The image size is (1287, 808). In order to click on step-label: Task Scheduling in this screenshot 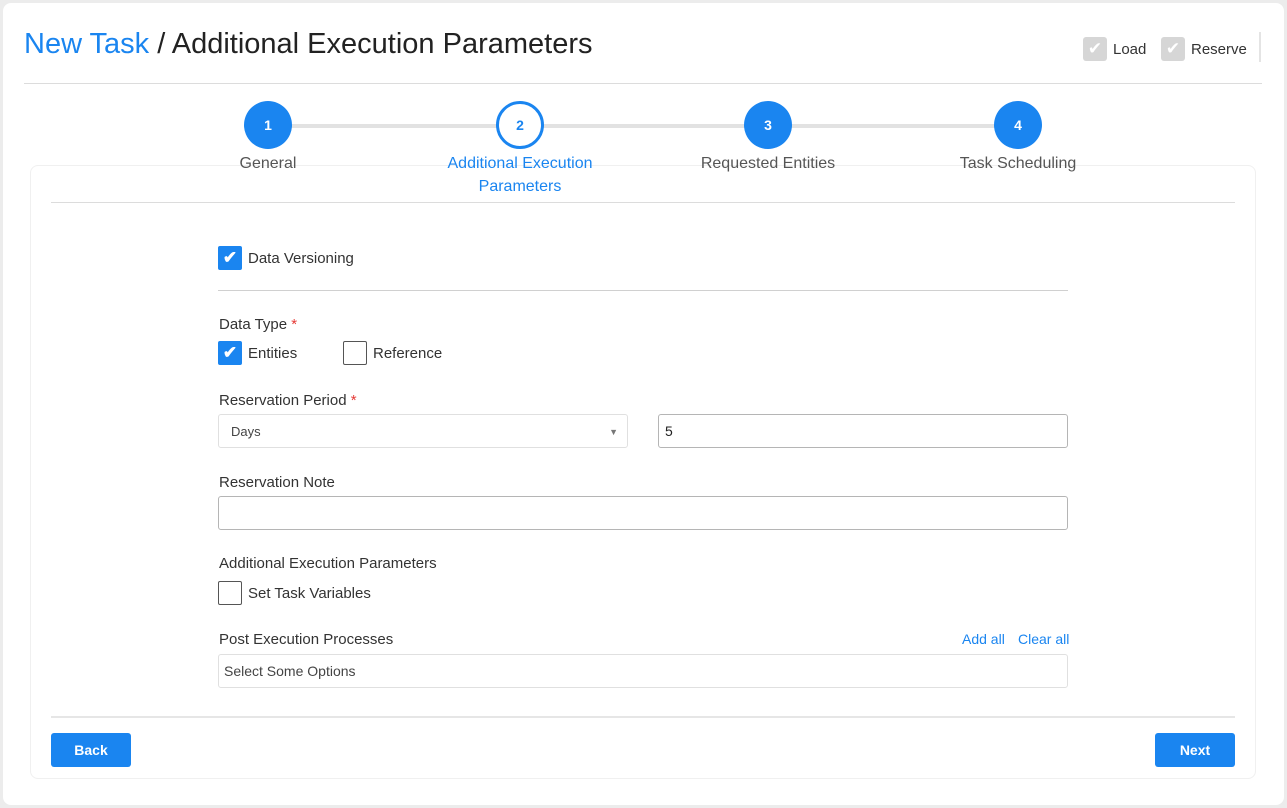, I will do `click(1018, 163)`.